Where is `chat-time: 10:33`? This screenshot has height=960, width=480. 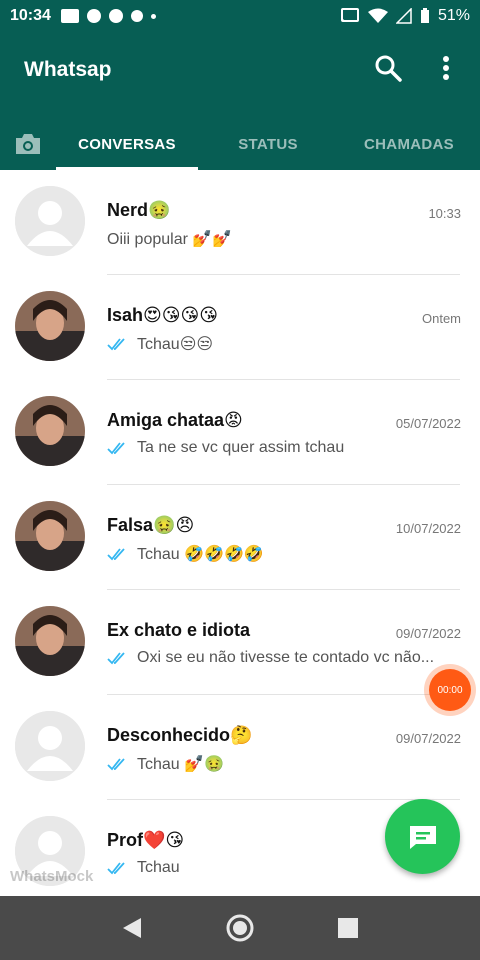 chat-time: 10:33 is located at coordinates (444, 213).